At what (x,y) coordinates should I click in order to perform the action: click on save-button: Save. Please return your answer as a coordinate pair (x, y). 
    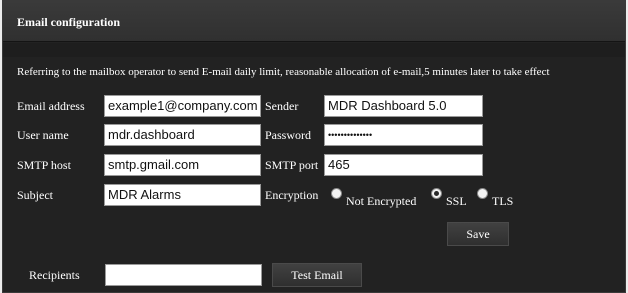
    Looking at the image, I should click on (478, 234).